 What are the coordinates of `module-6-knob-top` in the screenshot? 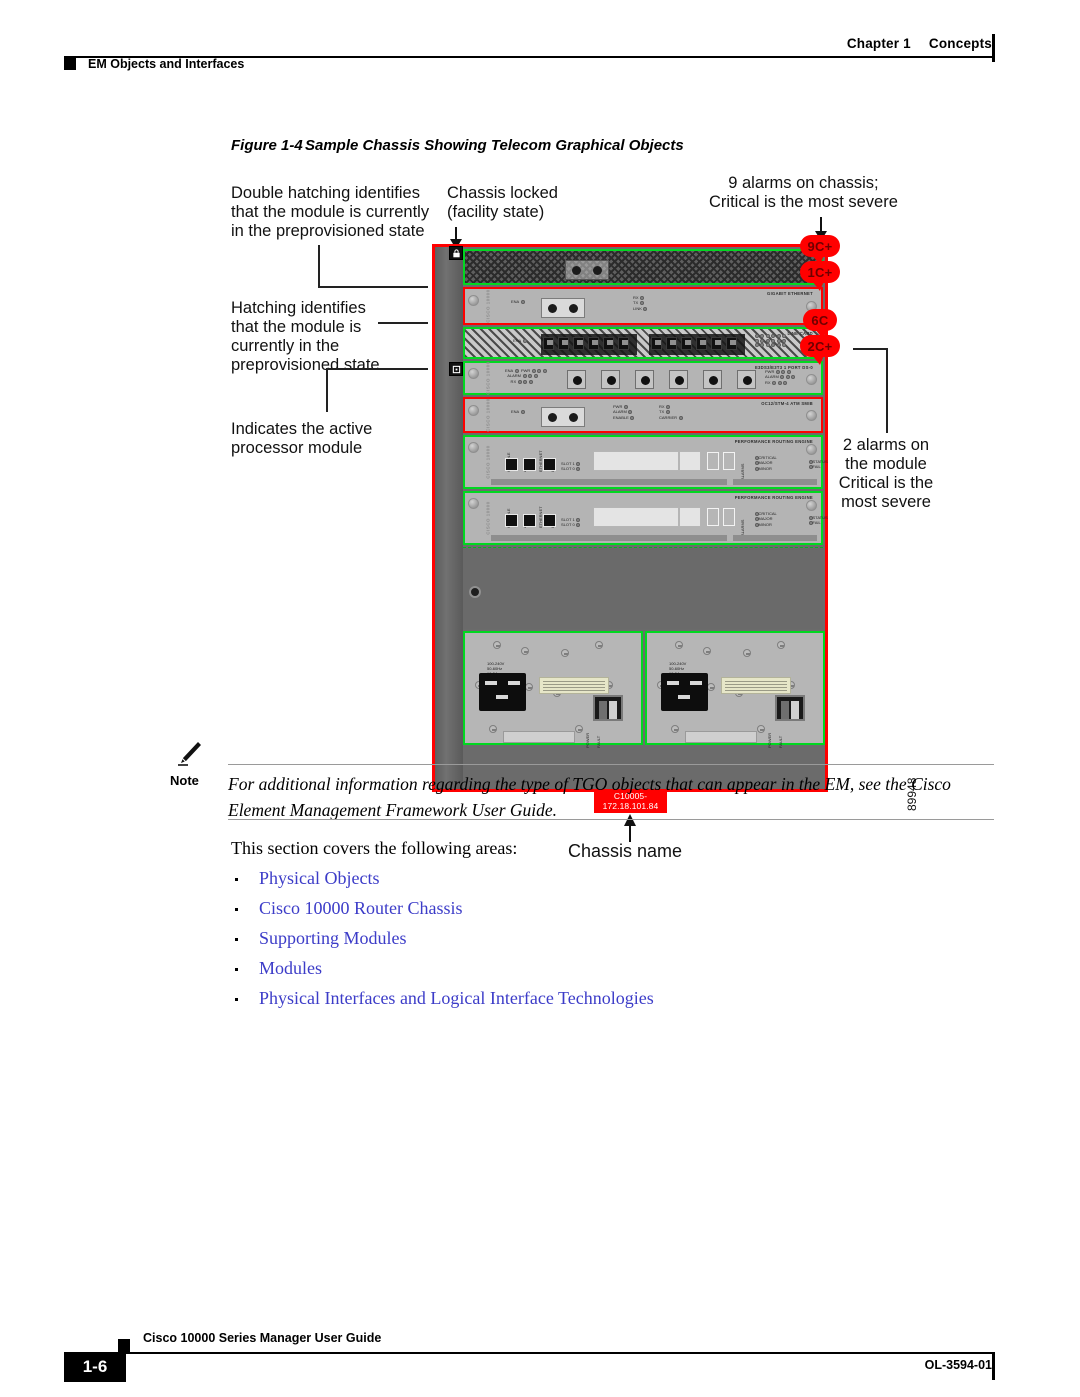 It's located at (473, 503).